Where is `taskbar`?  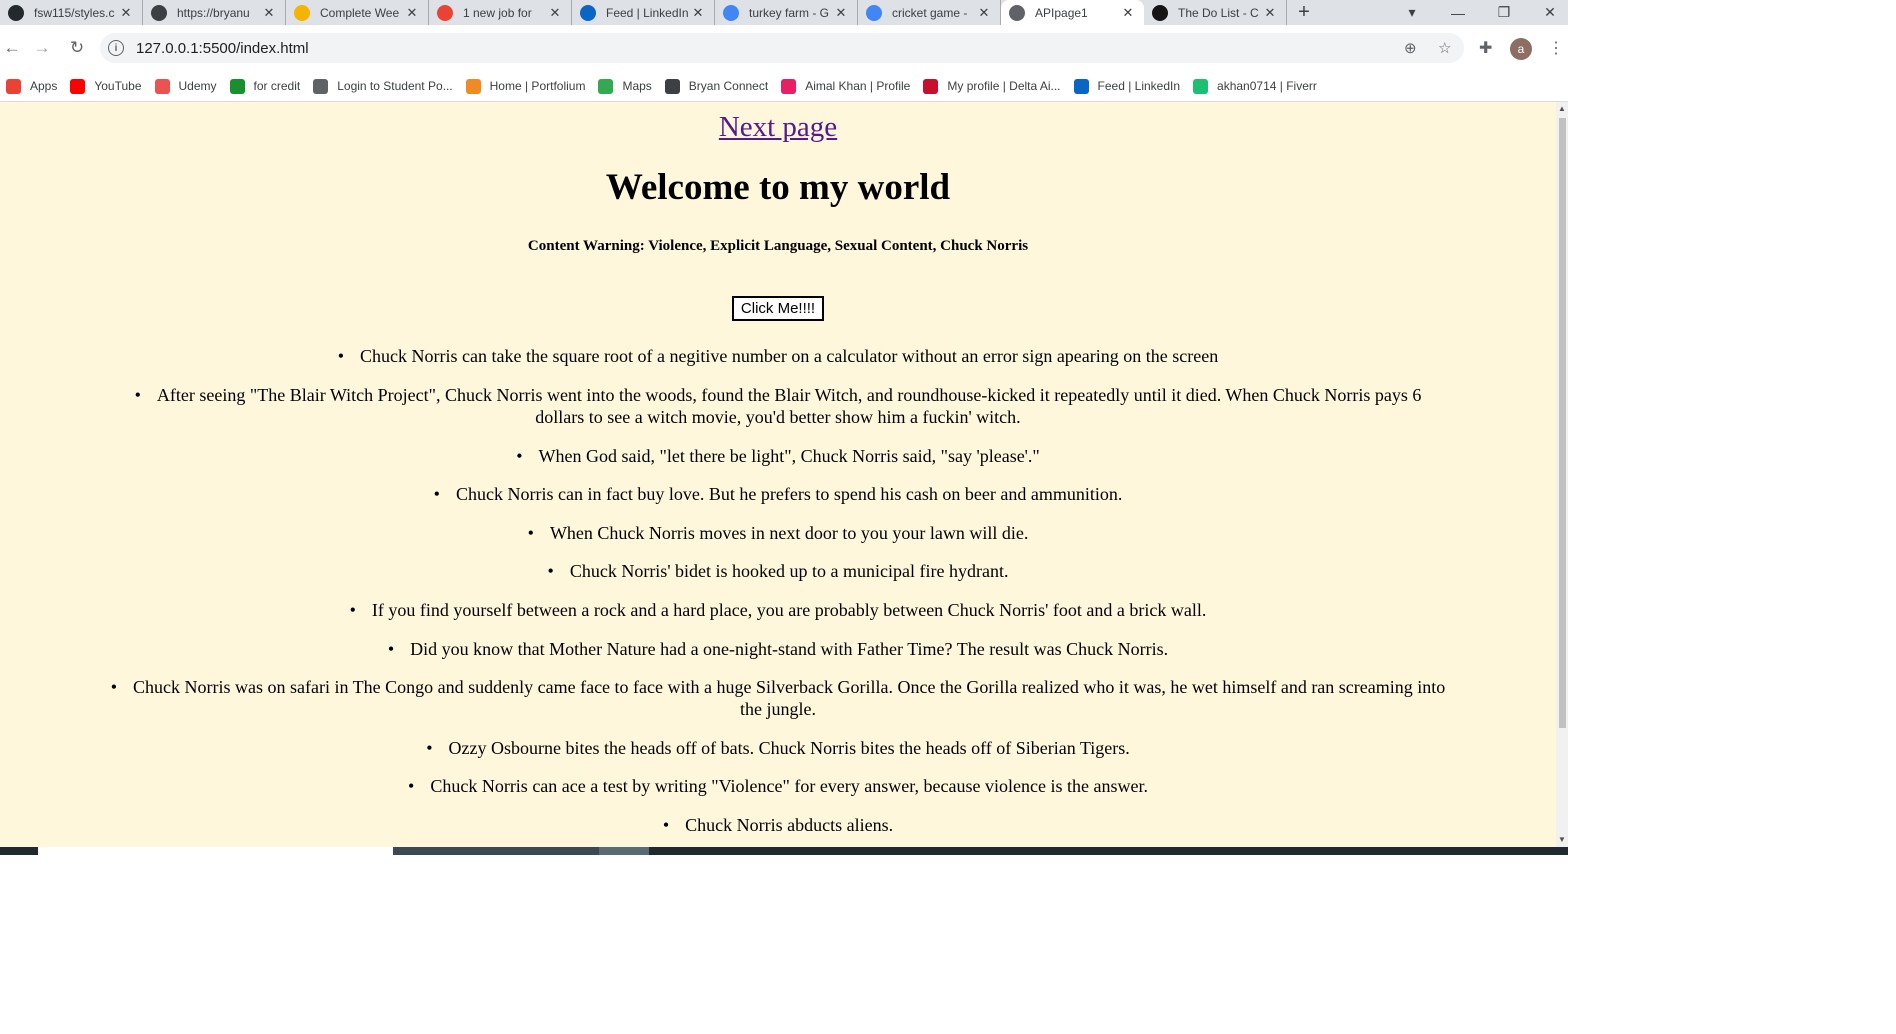
taskbar is located at coordinates (784, 851).